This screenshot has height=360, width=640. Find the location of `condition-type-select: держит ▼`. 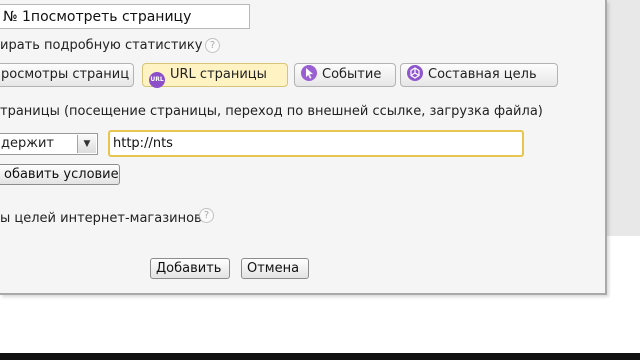

condition-type-select: держит ▼ is located at coordinates (49, 144).